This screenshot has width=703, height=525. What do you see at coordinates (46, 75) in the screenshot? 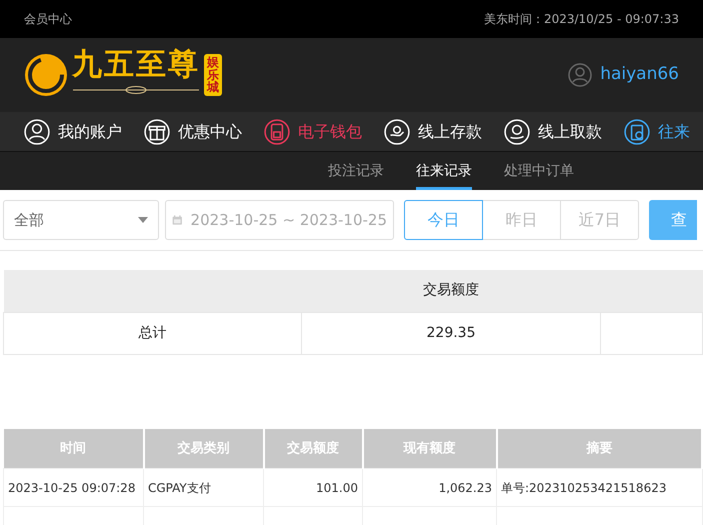
I see `logo-coin-icon` at bounding box center [46, 75].